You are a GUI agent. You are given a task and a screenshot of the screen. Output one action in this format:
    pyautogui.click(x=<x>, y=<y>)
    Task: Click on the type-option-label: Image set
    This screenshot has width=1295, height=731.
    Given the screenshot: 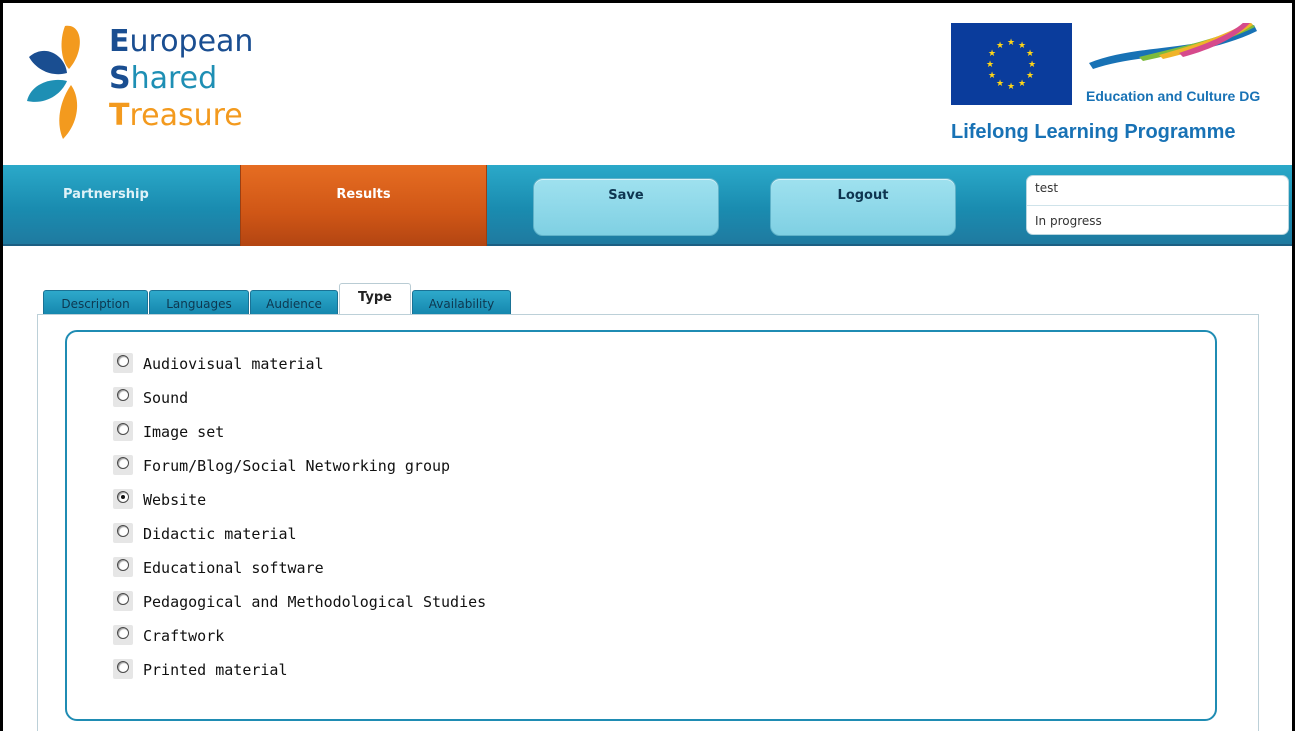 What is the action you would take?
    pyautogui.click(x=184, y=432)
    